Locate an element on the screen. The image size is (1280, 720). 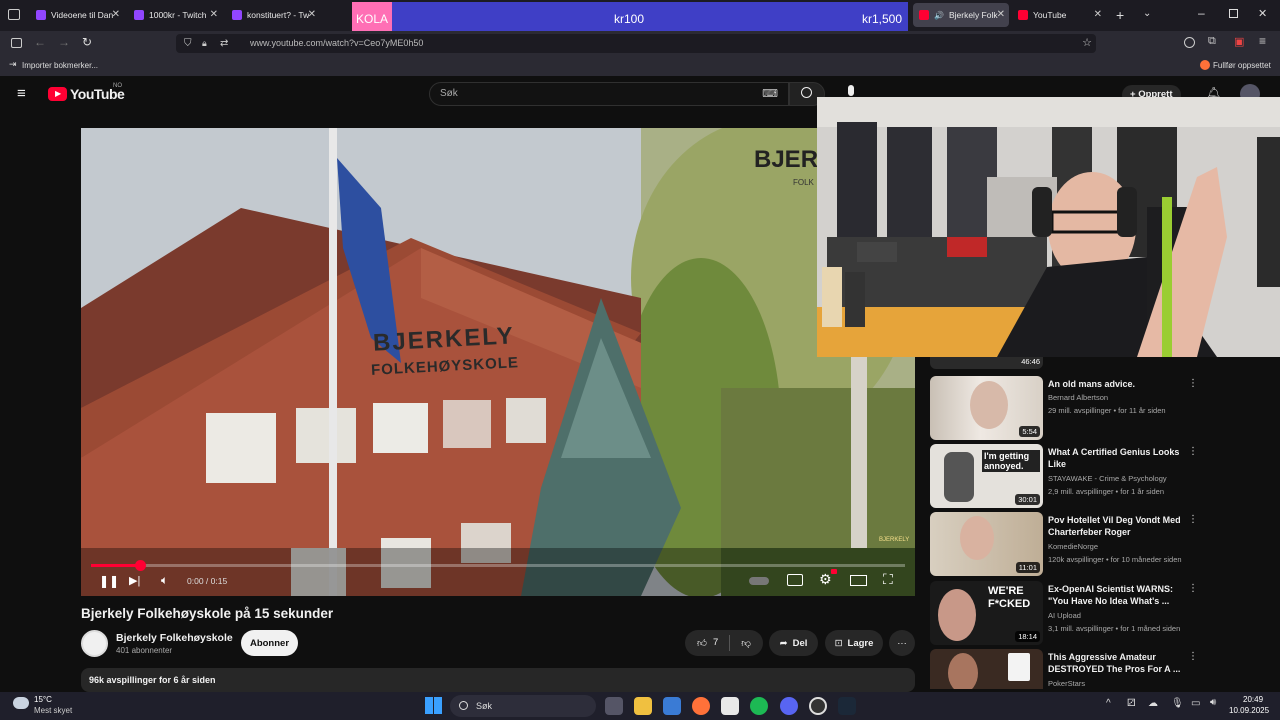
mic-tray-icon: 🎙︎ is located at coordinates (1177, 703).